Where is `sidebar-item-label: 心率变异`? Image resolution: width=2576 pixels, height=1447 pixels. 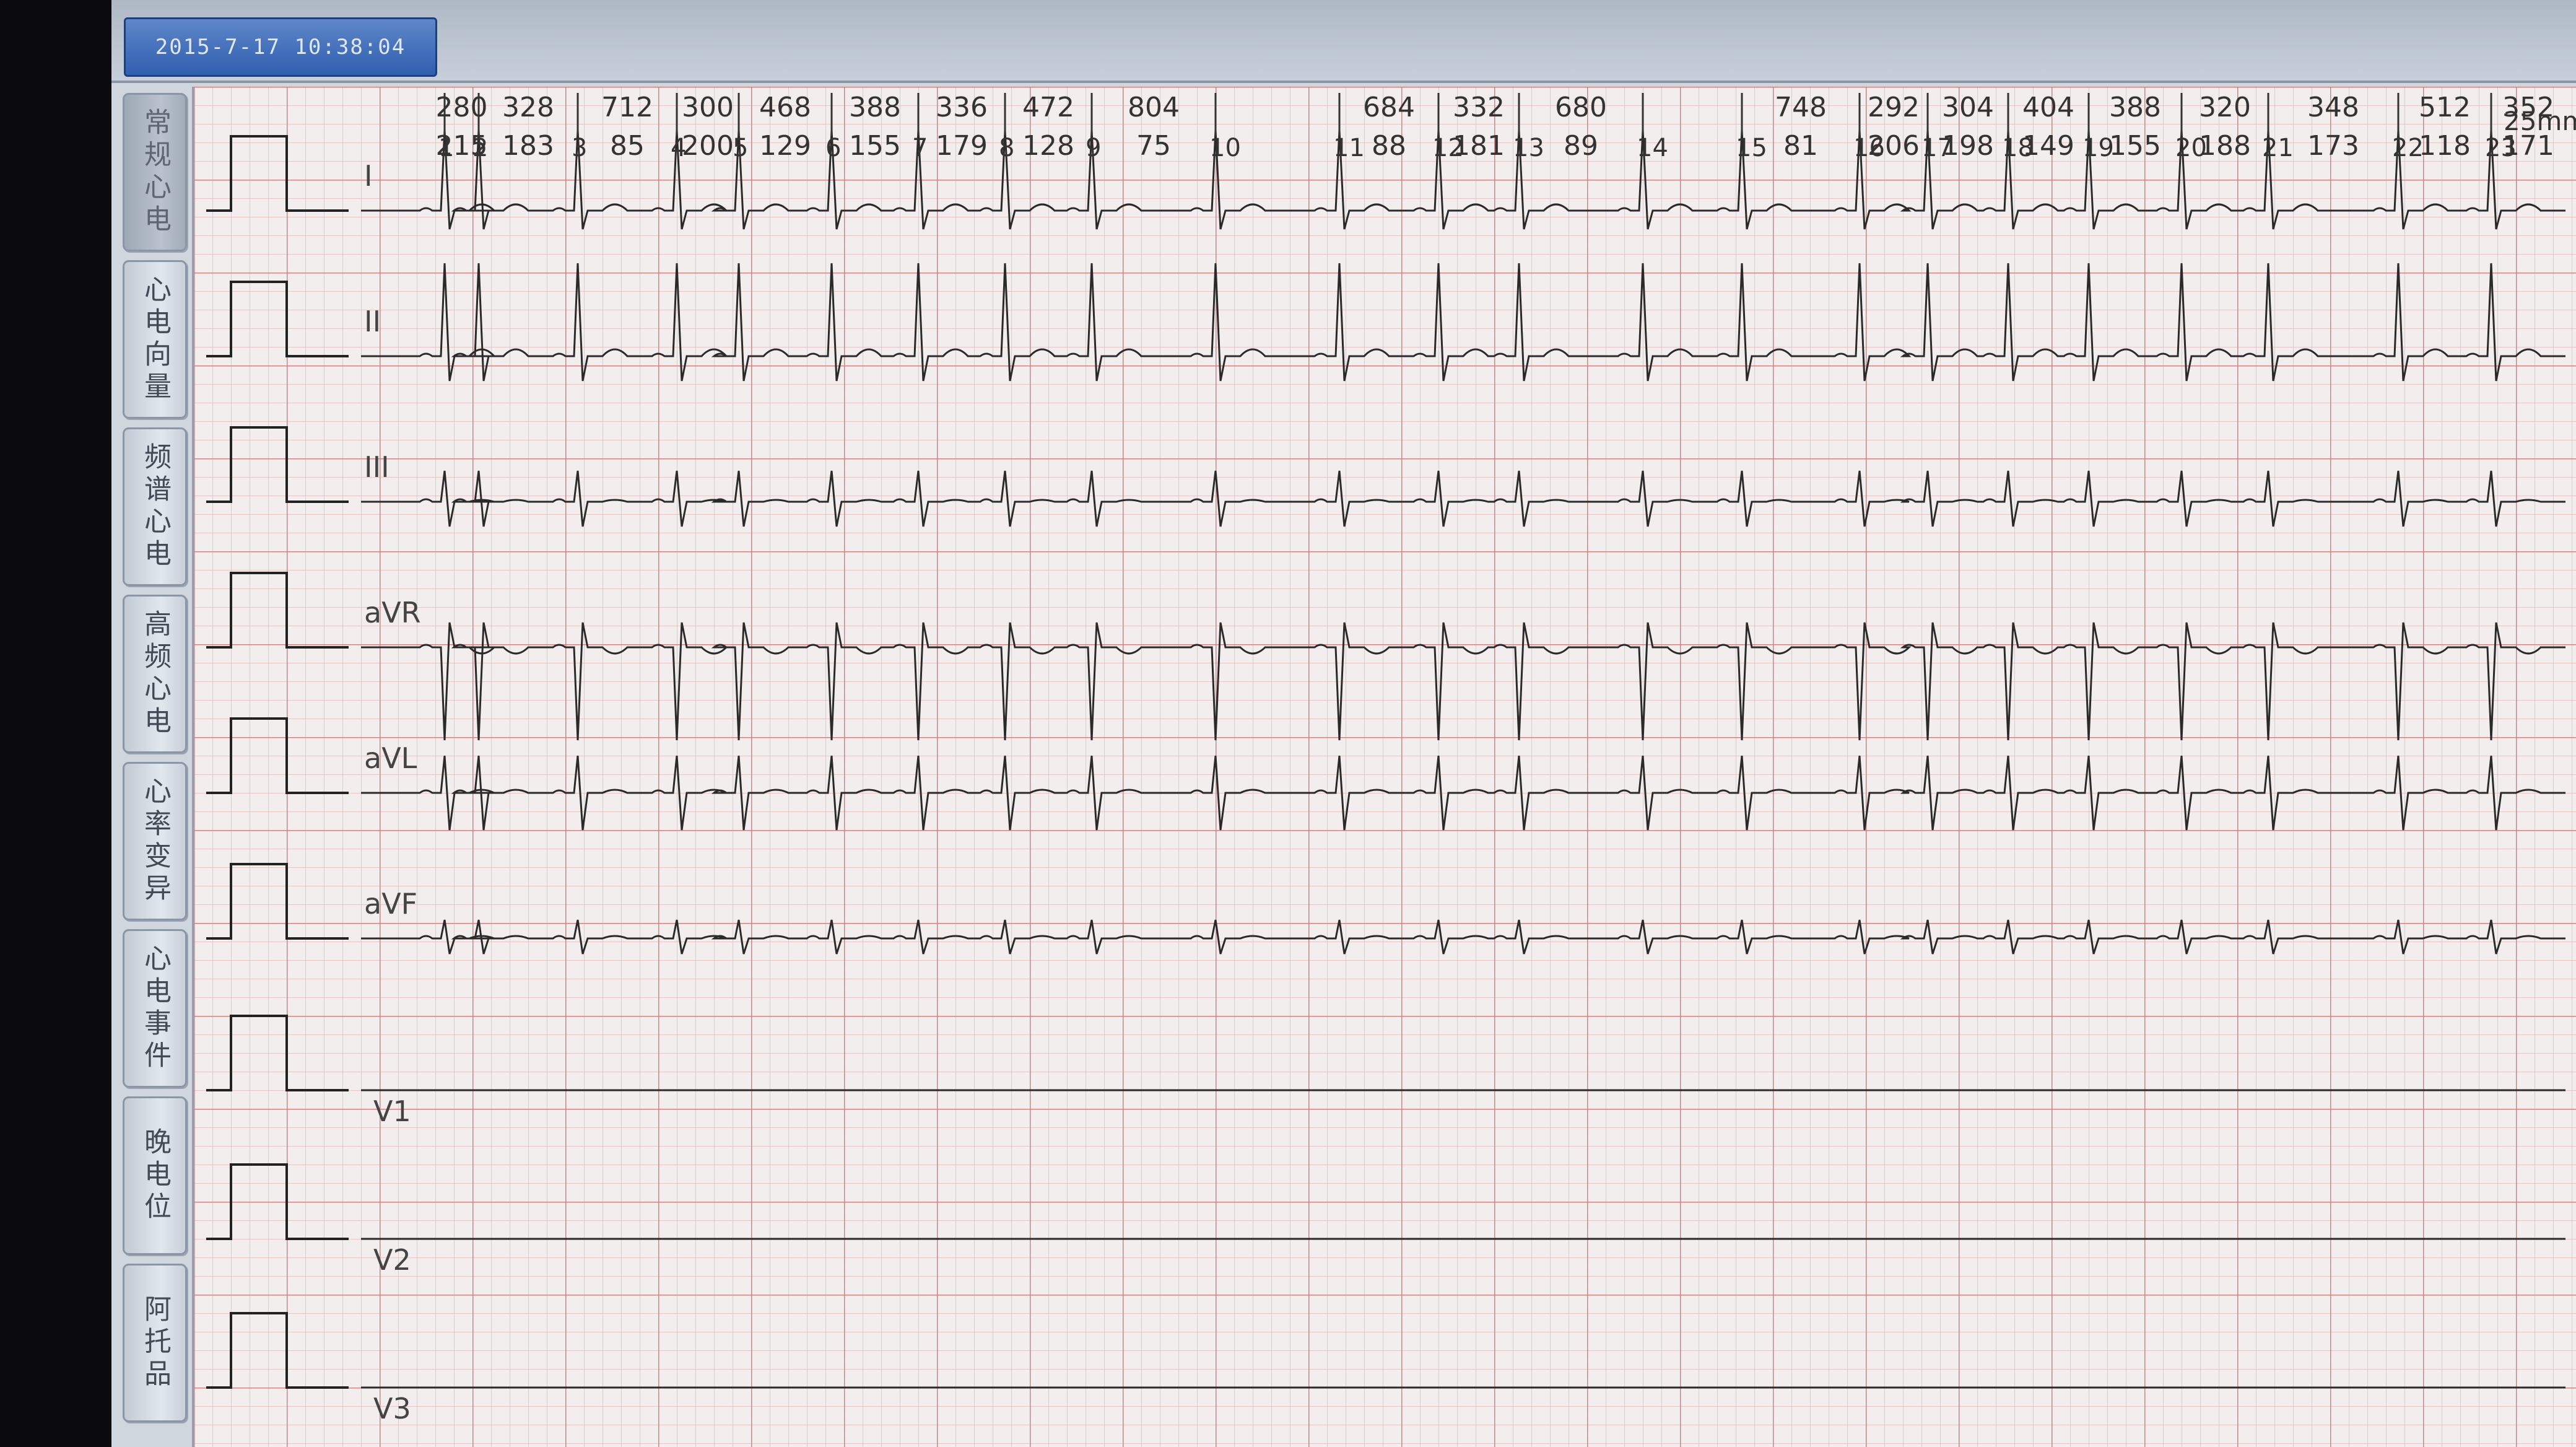
sidebar-item-label: 心率变异 is located at coordinates (155, 841).